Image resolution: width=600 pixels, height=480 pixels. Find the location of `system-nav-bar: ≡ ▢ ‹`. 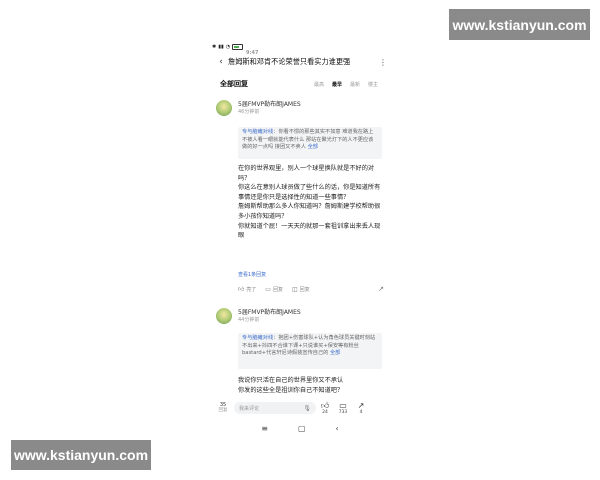

system-nav-bar: ≡ ▢ ‹ is located at coordinates (300, 428).